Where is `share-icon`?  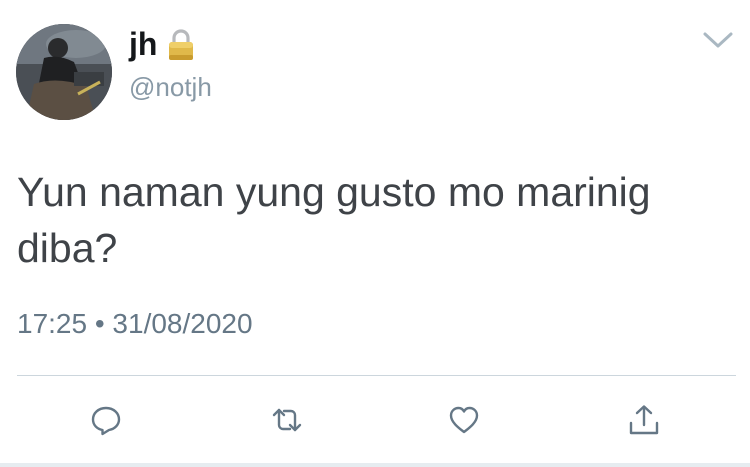
share-icon is located at coordinates (644, 420).